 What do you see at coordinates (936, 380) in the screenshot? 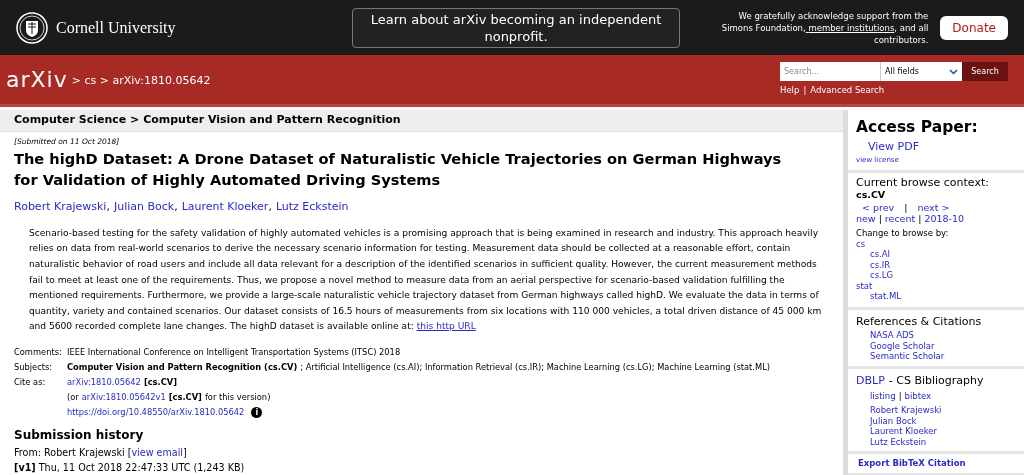
I see `sidebar-heading: - CS Bibliography` at bounding box center [936, 380].